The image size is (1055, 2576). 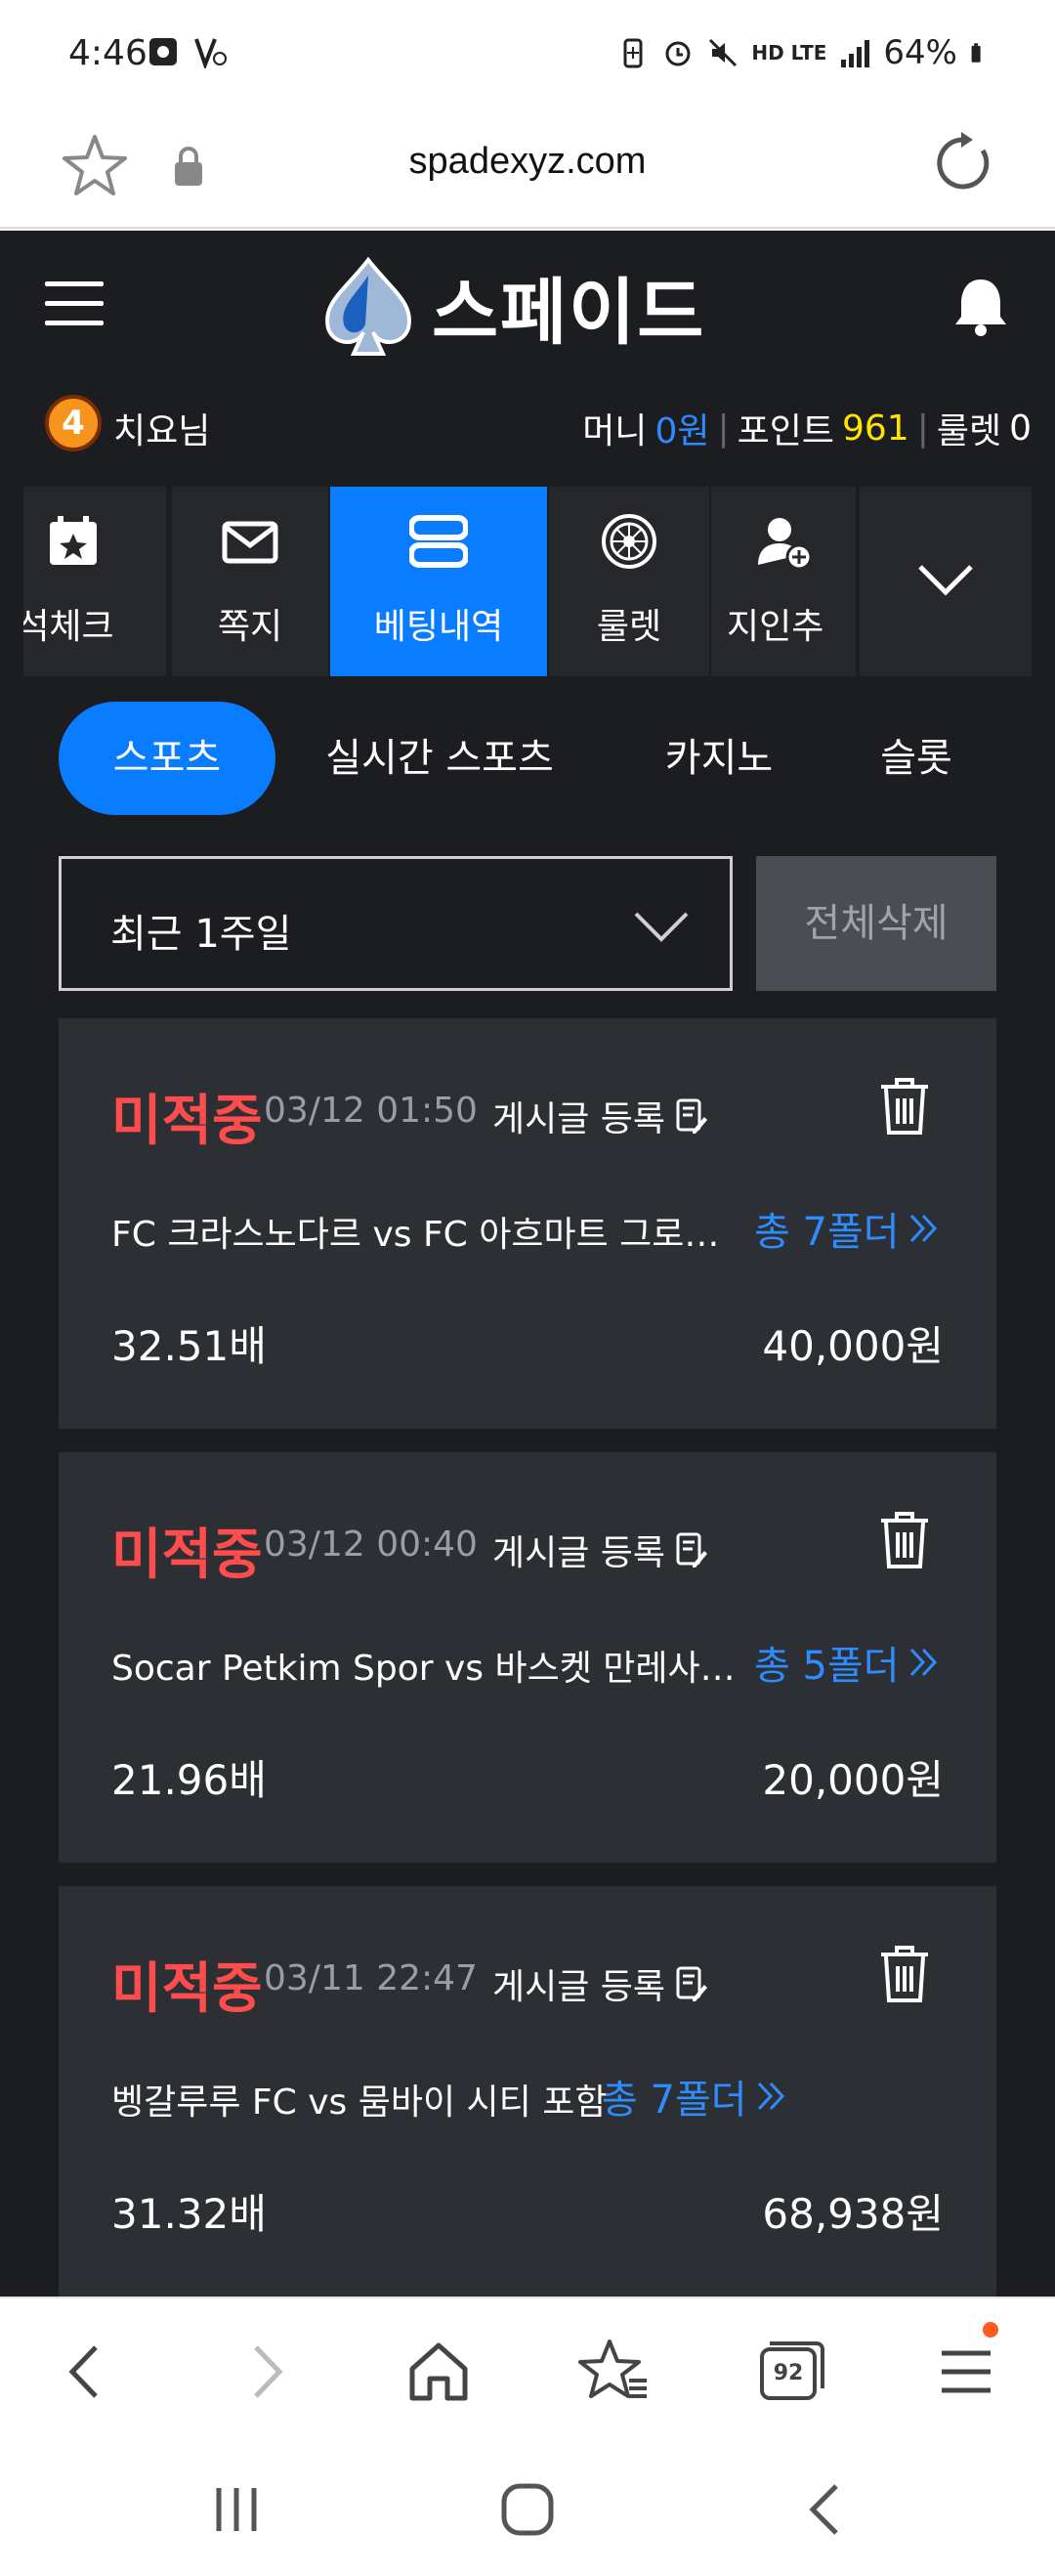 I want to click on quick-menu-roulette: 룰렛, so click(x=629, y=582).